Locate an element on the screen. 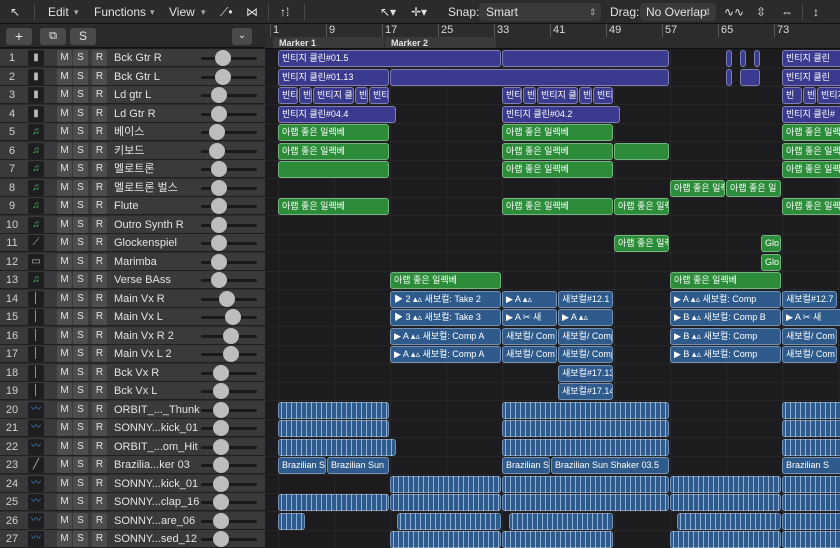 The height and width of the screenshot is (548, 840). track-header-row: 22 〰 M S R ORBIT_...om_Hit is located at coordinates (132, 447).